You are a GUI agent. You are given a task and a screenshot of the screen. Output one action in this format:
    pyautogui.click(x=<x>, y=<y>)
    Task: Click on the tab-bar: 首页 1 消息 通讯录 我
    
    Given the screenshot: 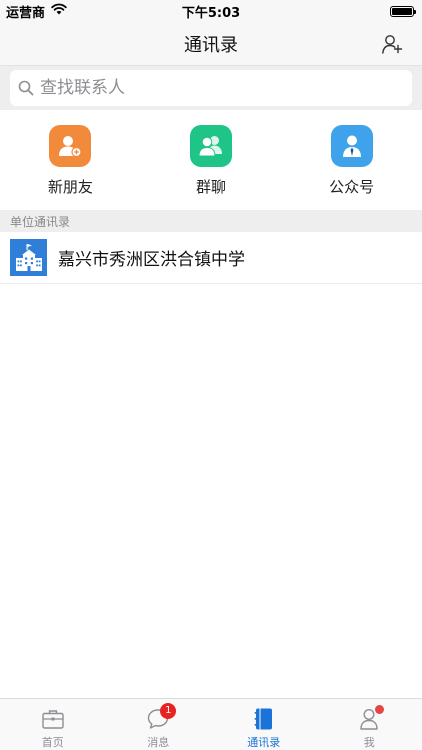 What is the action you would take?
    pyautogui.click(x=211, y=724)
    